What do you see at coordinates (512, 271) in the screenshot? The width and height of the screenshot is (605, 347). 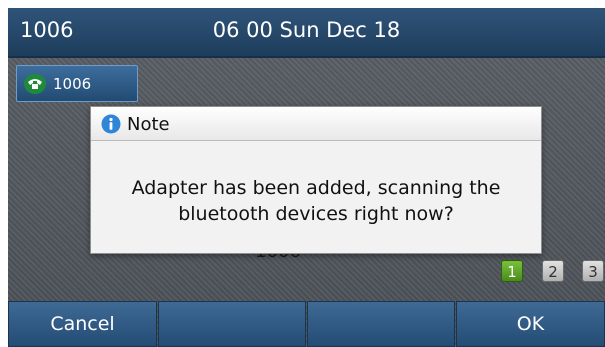 I see `page-indicator-1: 1` at bounding box center [512, 271].